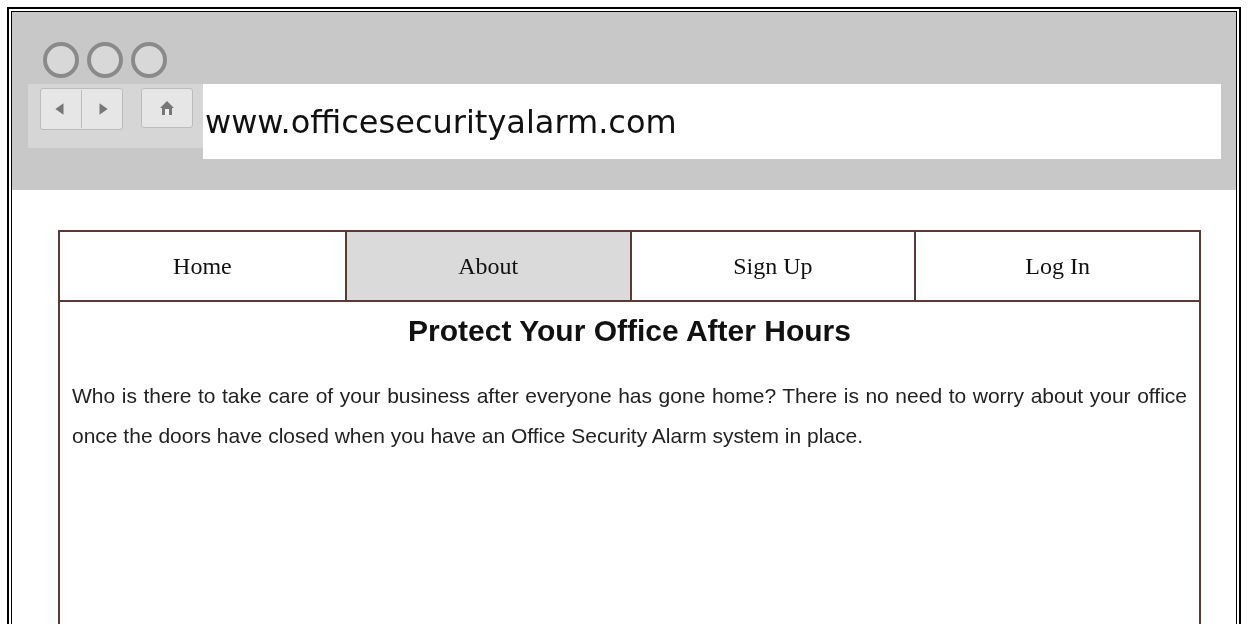 The width and height of the screenshot is (1248, 624). I want to click on body-paragraph: Who is there to take care of your business after everyone has gone home? There is no need to worry about your office once the doors have closed when you have an Office Security Alarm system in place., so click(629, 416).